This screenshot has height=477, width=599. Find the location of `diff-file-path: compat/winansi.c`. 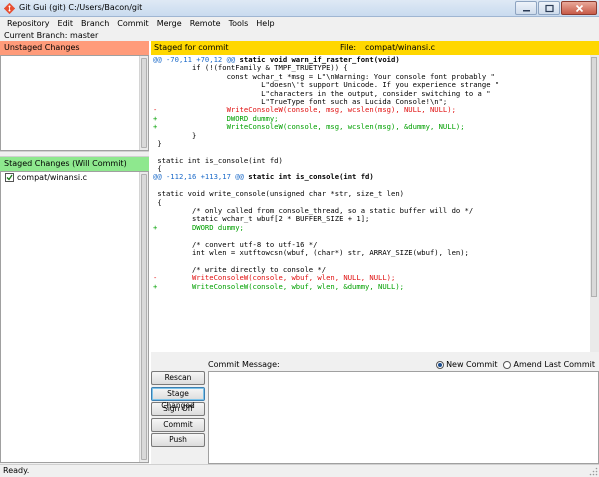

diff-file-path: compat/winansi.c is located at coordinates (400, 47).